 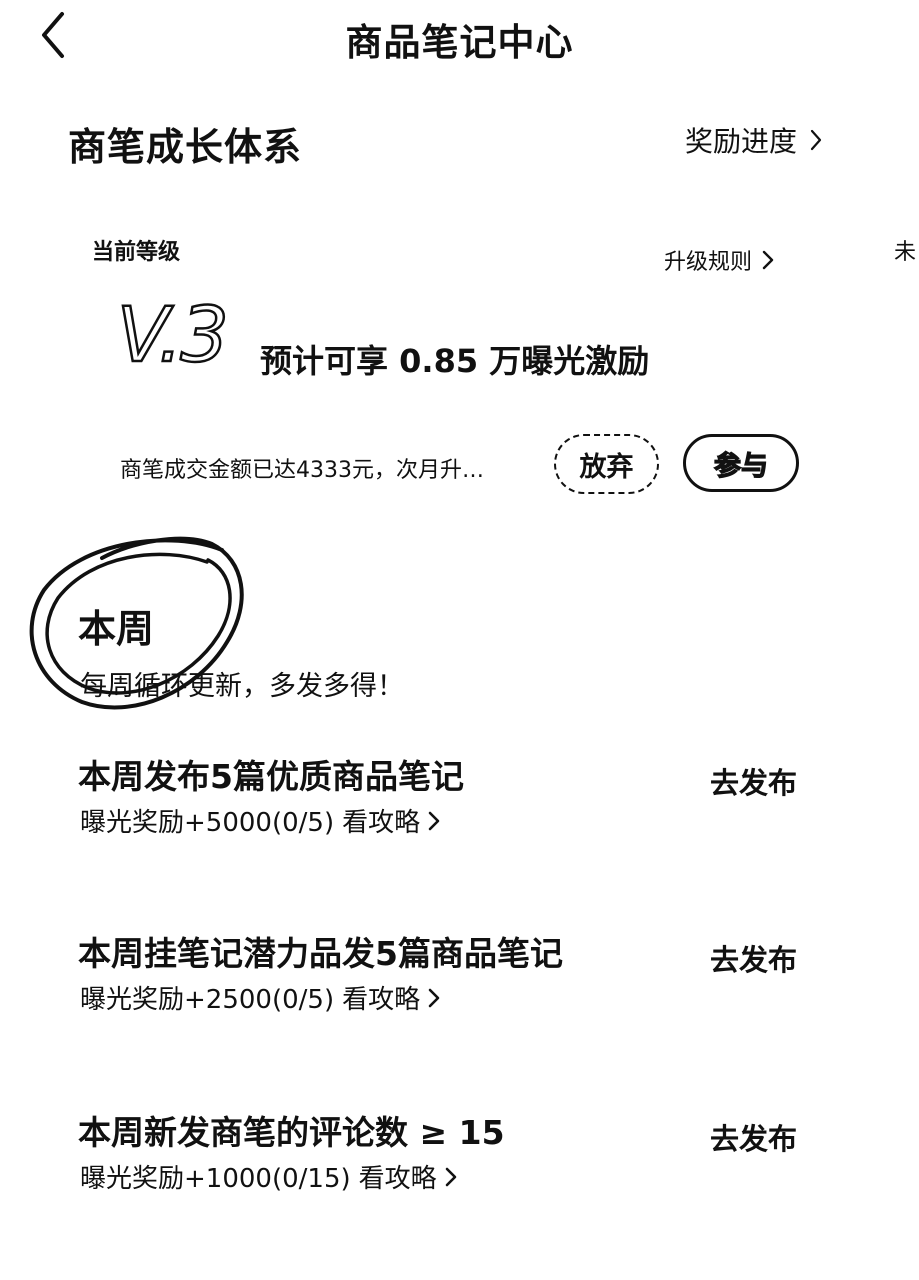 I want to click on task-meta: 曝光奖励+2500(0/5) 看攻略, so click(x=260, y=997).